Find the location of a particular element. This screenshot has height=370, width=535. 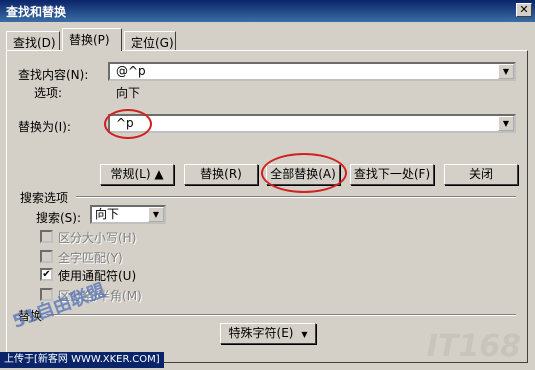

options-label: 选项: is located at coordinates (48, 93).